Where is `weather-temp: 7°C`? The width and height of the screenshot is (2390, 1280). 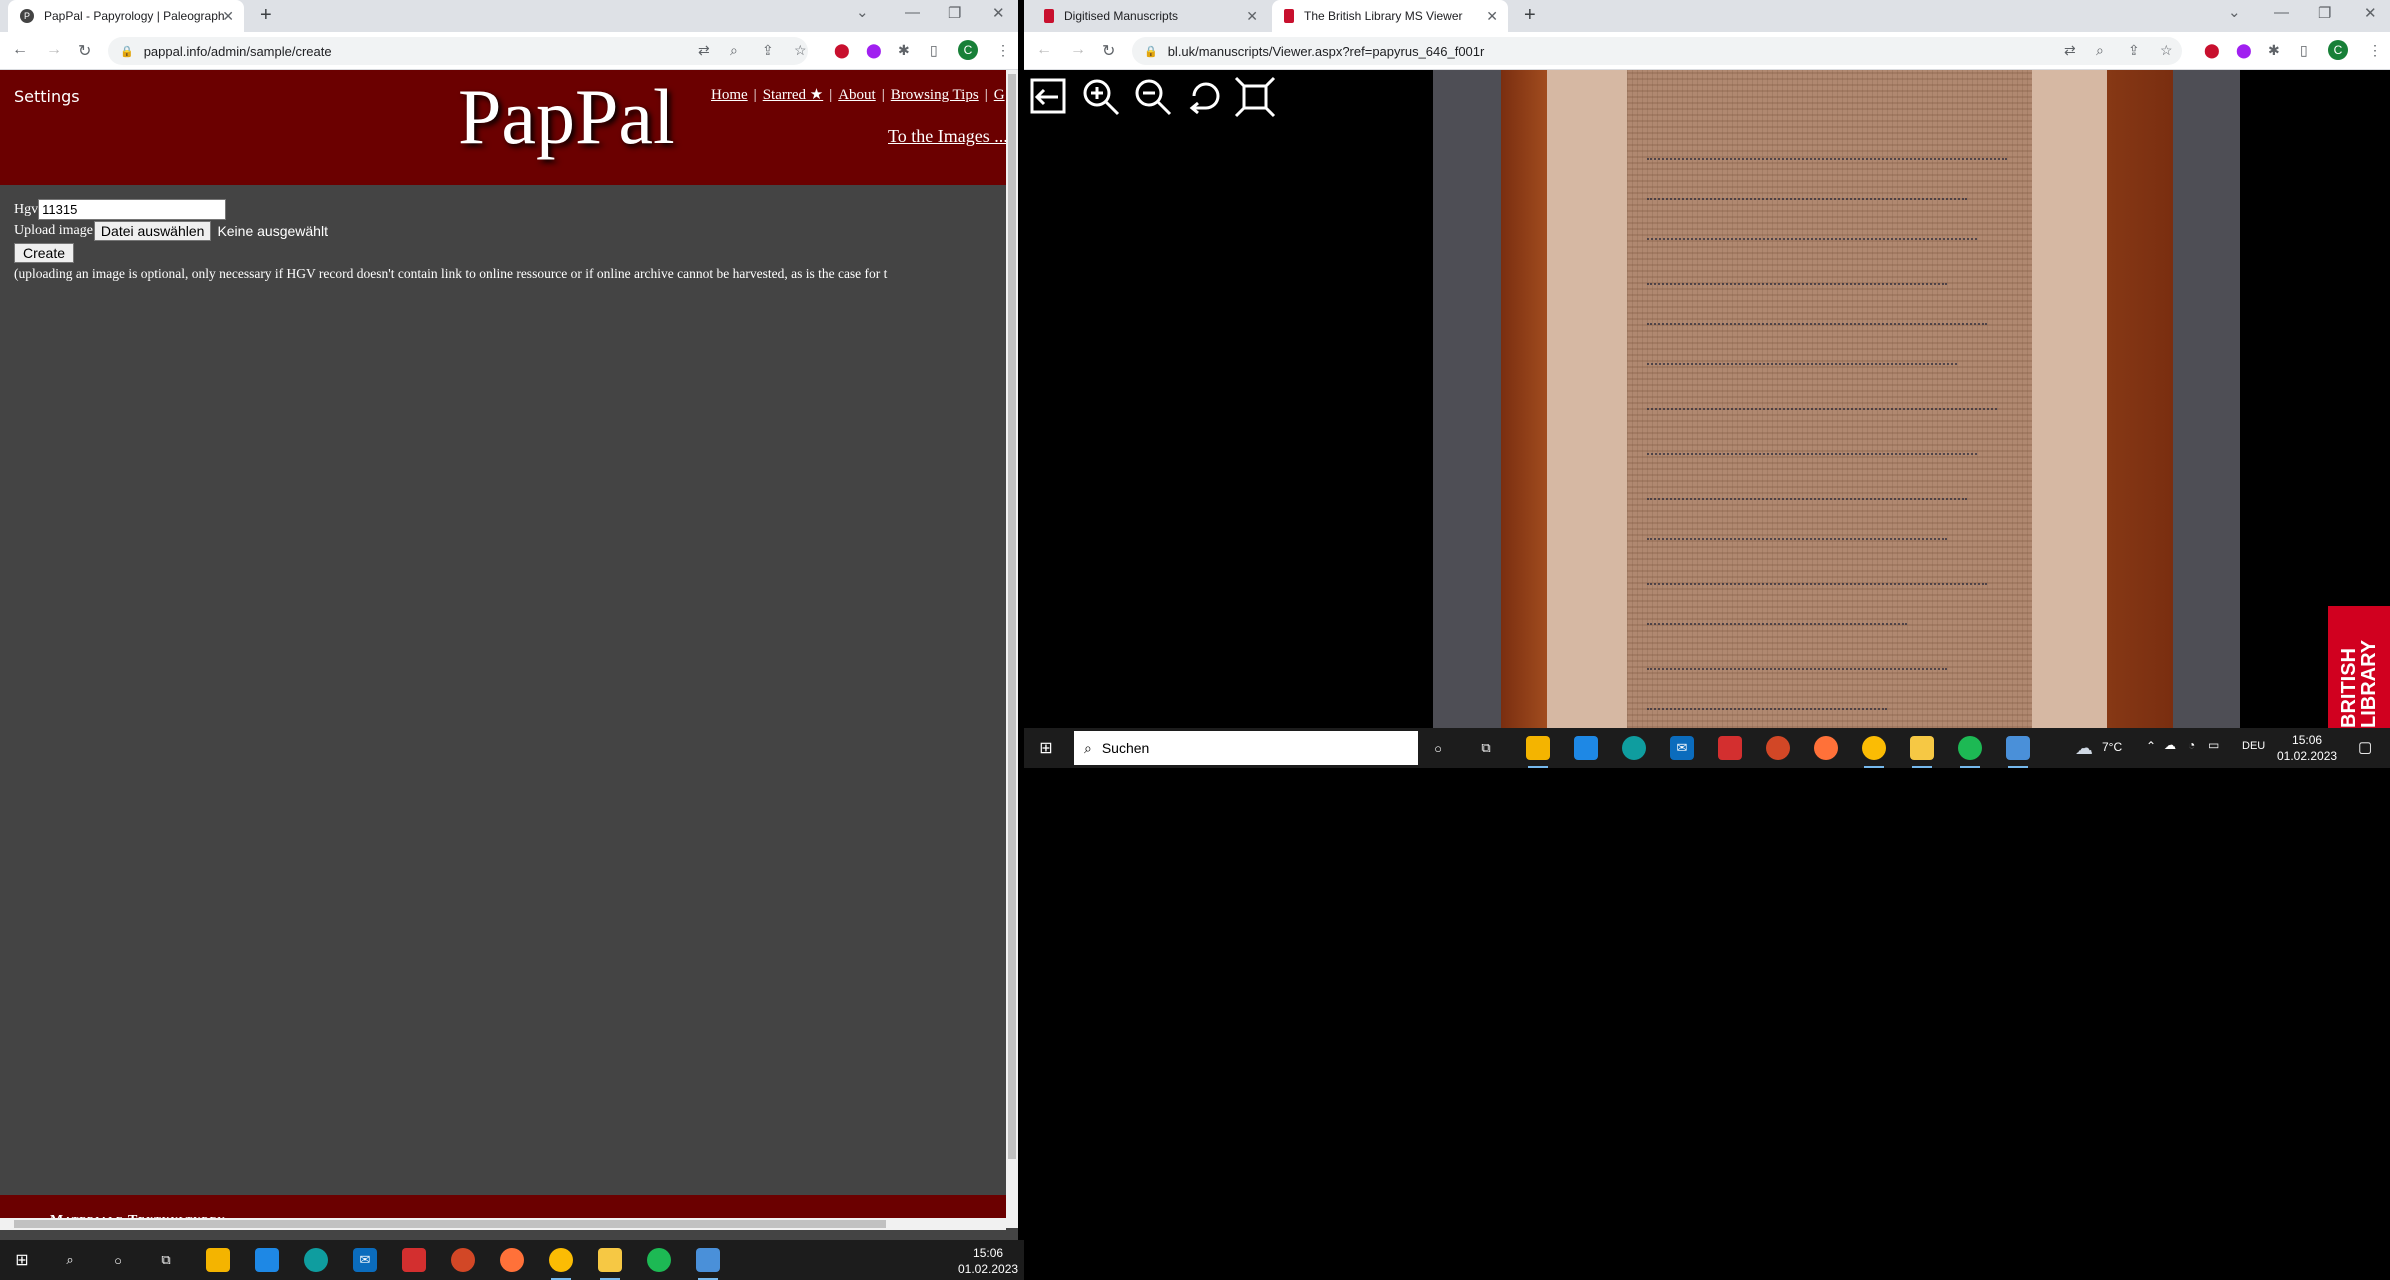 weather-temp: 7°C is located at coordinates (2112, 747).